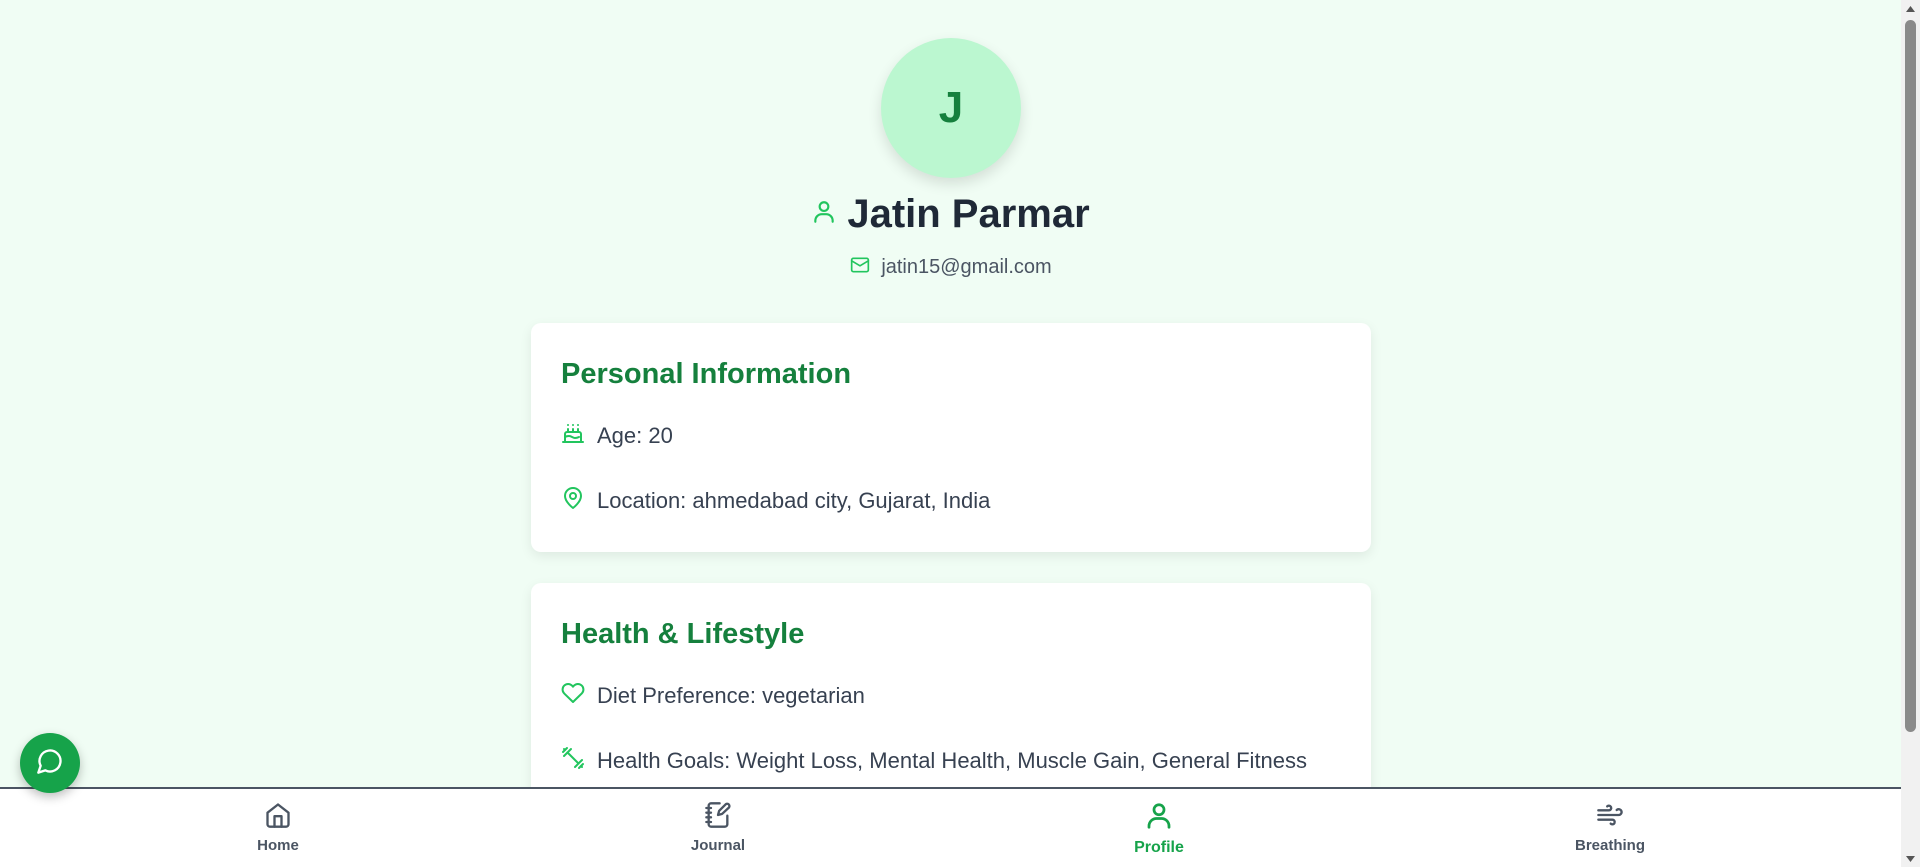  I want to click on cake-icon, so click(573, 436).